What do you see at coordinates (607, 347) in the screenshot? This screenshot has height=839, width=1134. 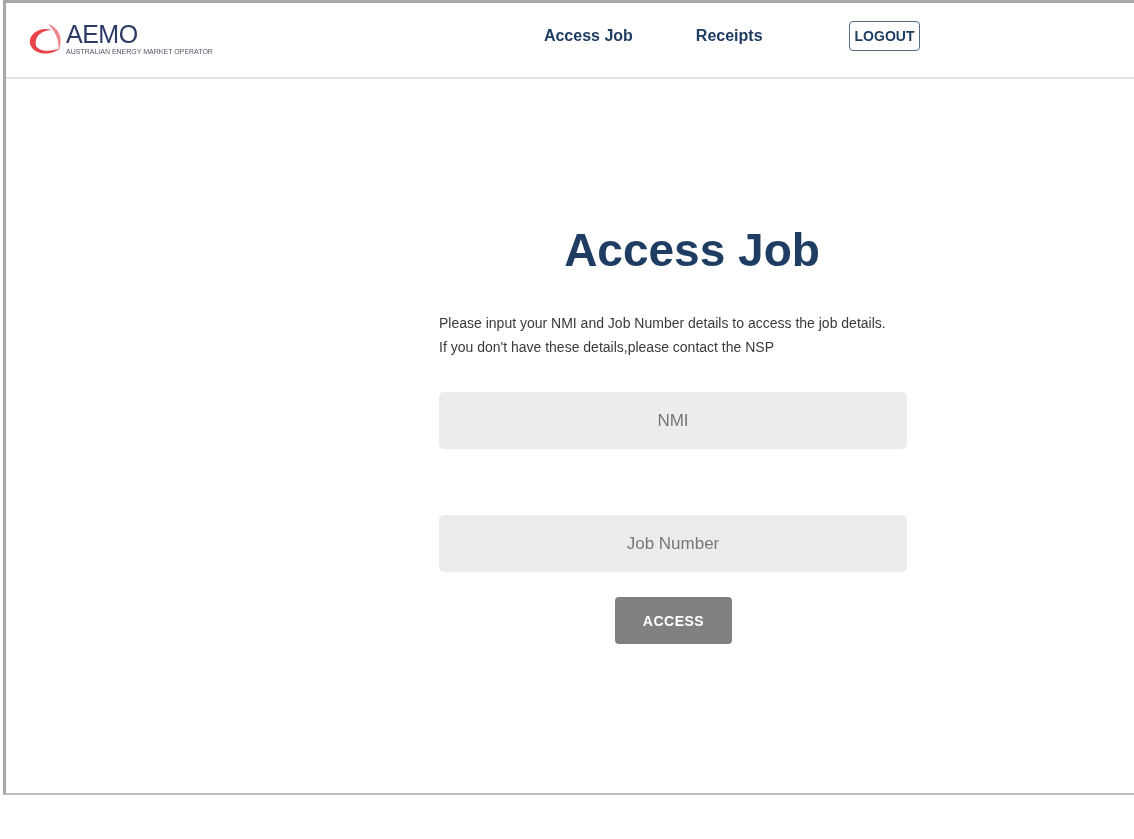 I see `instruction-text: If you don't have these details,please contact the NSP` at bounding box center [607, 347].